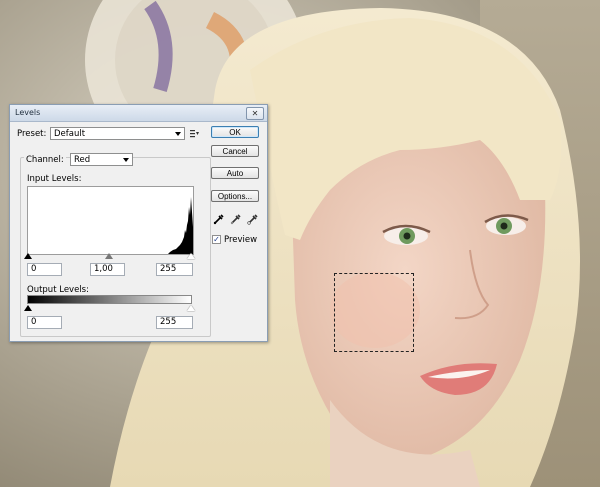 This screenshot has height=487, width=600. Describe the element at coordinates (44, 269) in the screenshot. I see `input-black-field: 0` at that location.